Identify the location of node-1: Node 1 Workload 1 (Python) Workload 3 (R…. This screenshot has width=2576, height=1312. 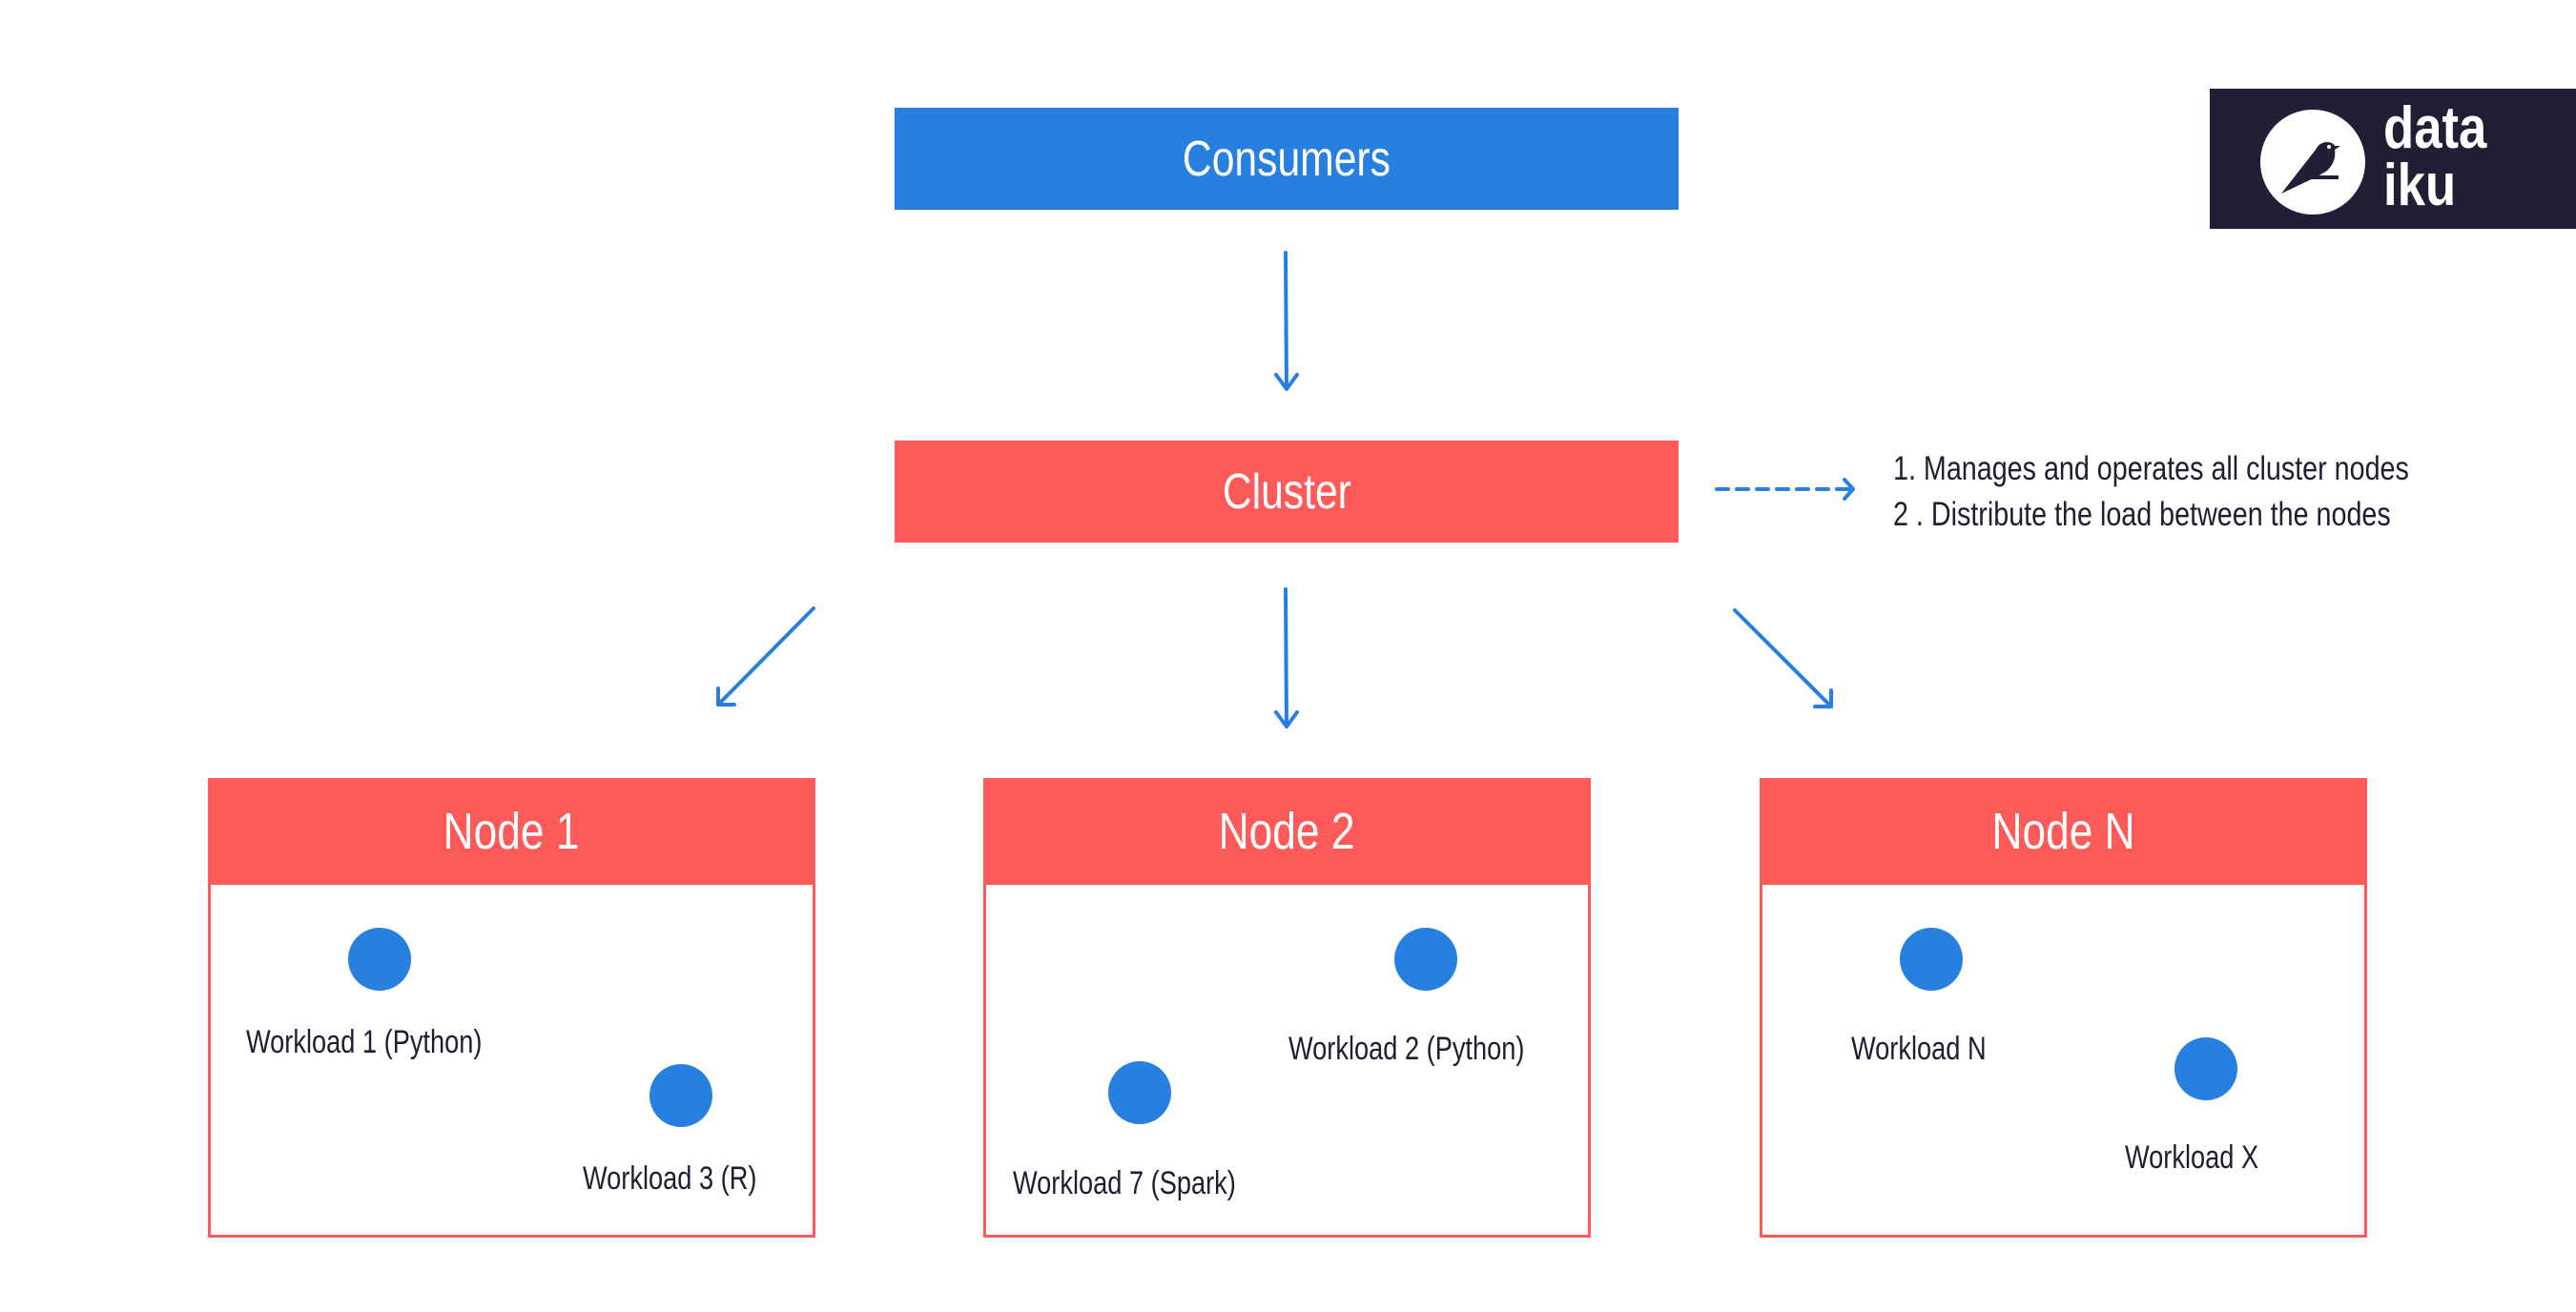
(511, 1008).